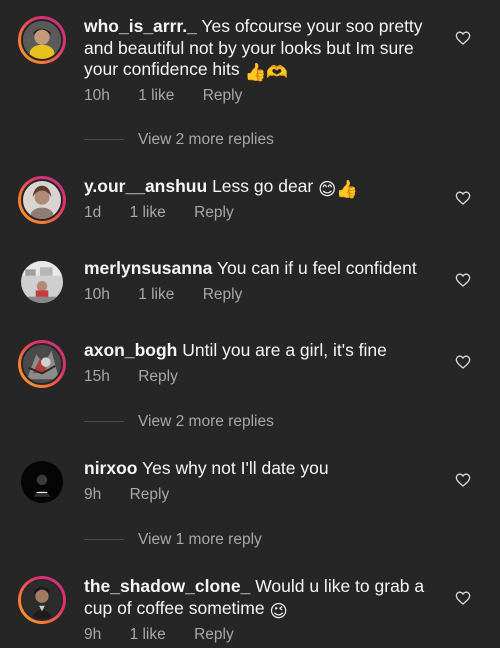  I want to click on comment-username: nirxoo, so click(110, 468).